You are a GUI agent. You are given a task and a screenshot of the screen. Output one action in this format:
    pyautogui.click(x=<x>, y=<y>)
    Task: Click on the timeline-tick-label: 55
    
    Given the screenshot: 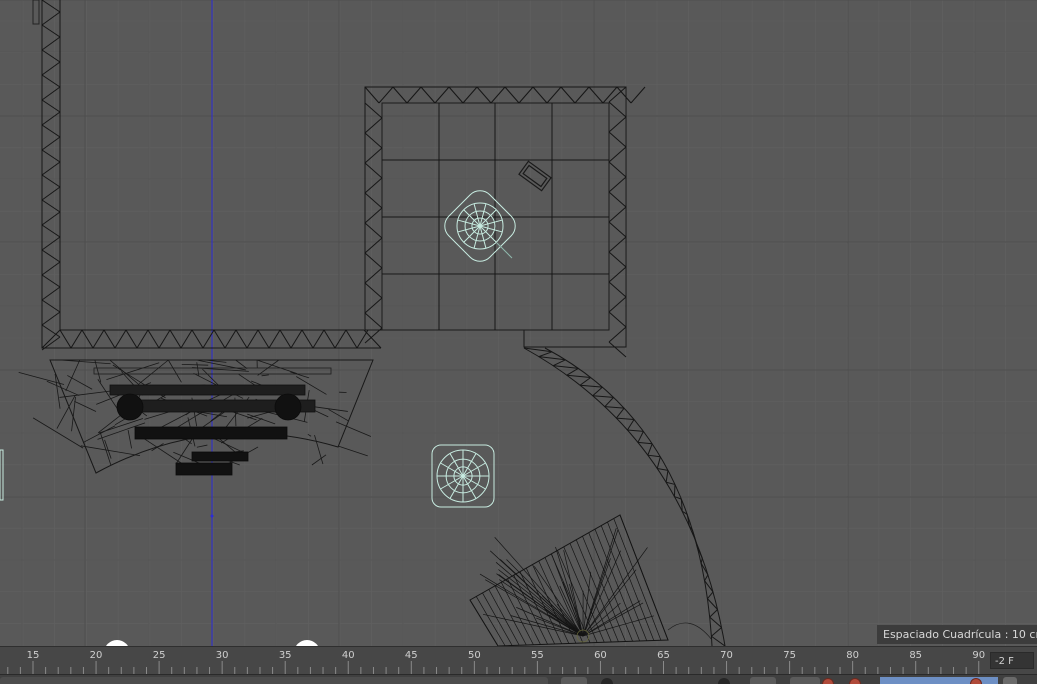 What is the action you would take?
    pyautogui.click(x=537, y=655)
    